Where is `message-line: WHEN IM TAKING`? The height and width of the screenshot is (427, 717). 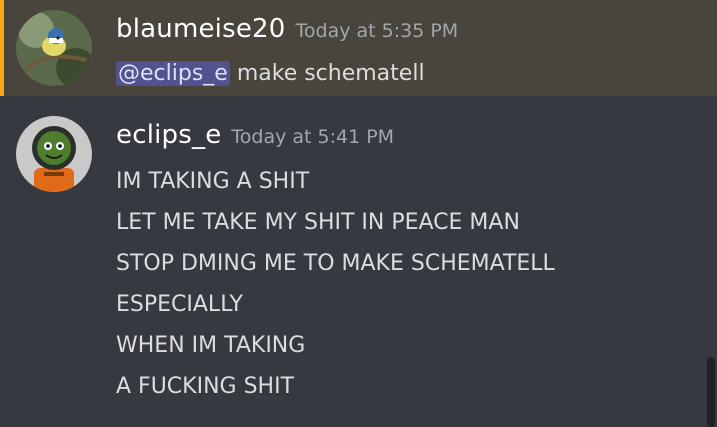 message-line: WHEN IM TAKING is located at coordinates (211, 345).